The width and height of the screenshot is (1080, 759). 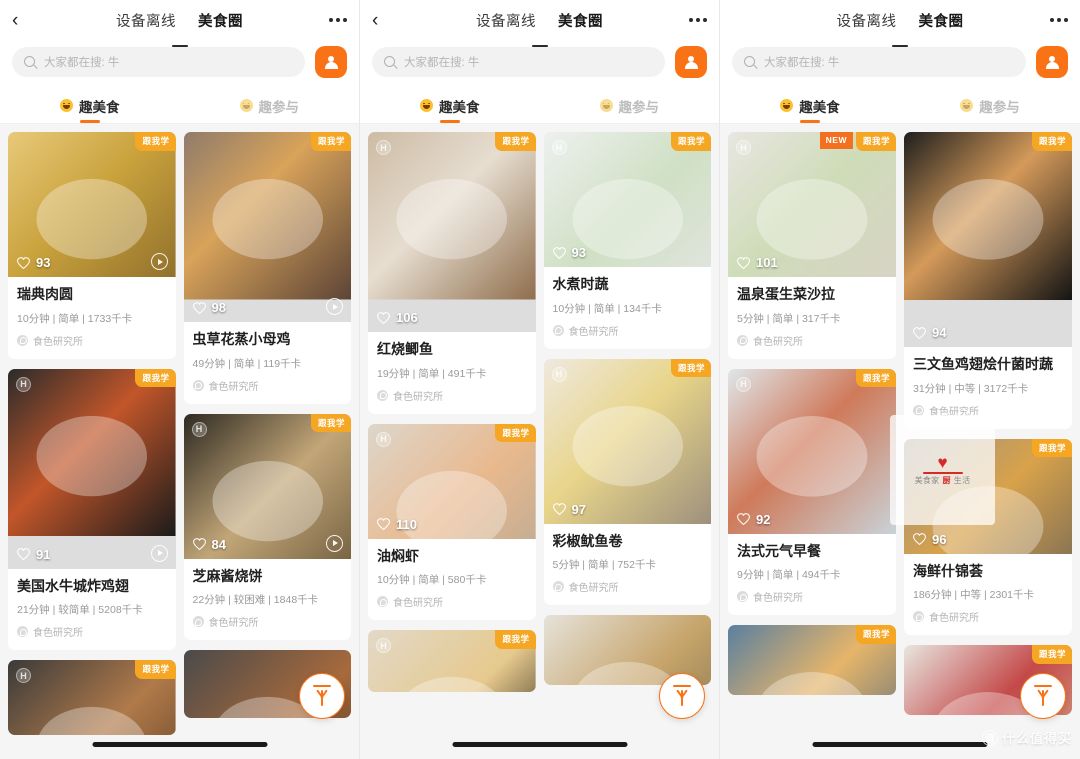 I want to click on recipe-title: 法式元气早餐, so click(x=779, y=550).